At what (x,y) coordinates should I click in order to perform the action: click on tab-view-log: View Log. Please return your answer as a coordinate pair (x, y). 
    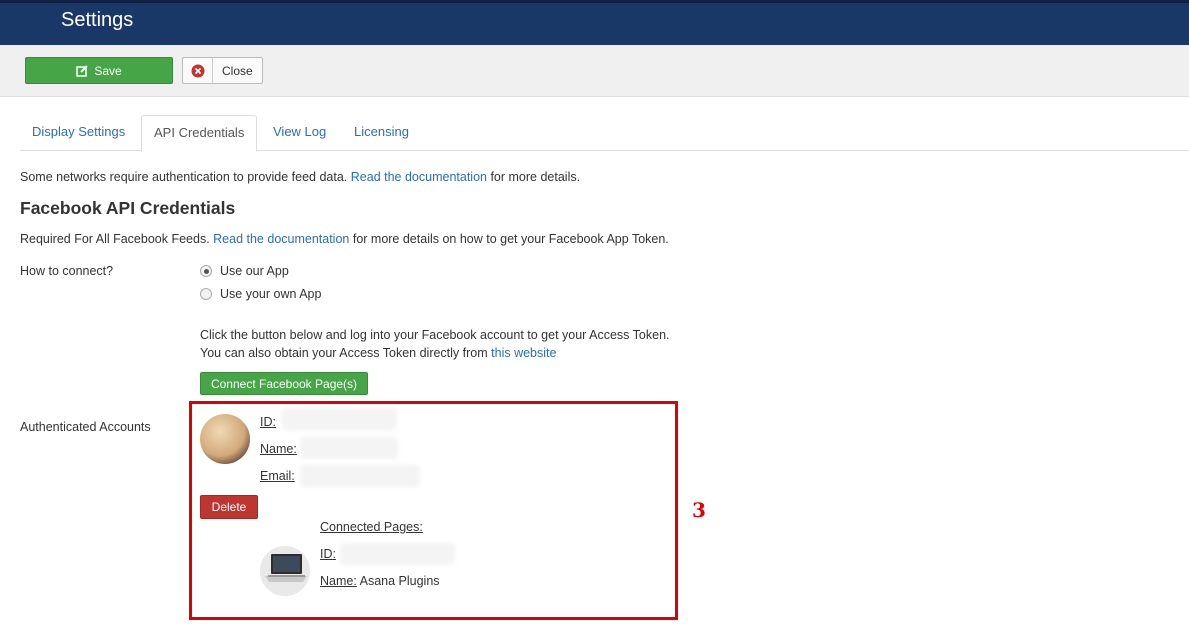
    Looking at the image, I should click on (299, 133).